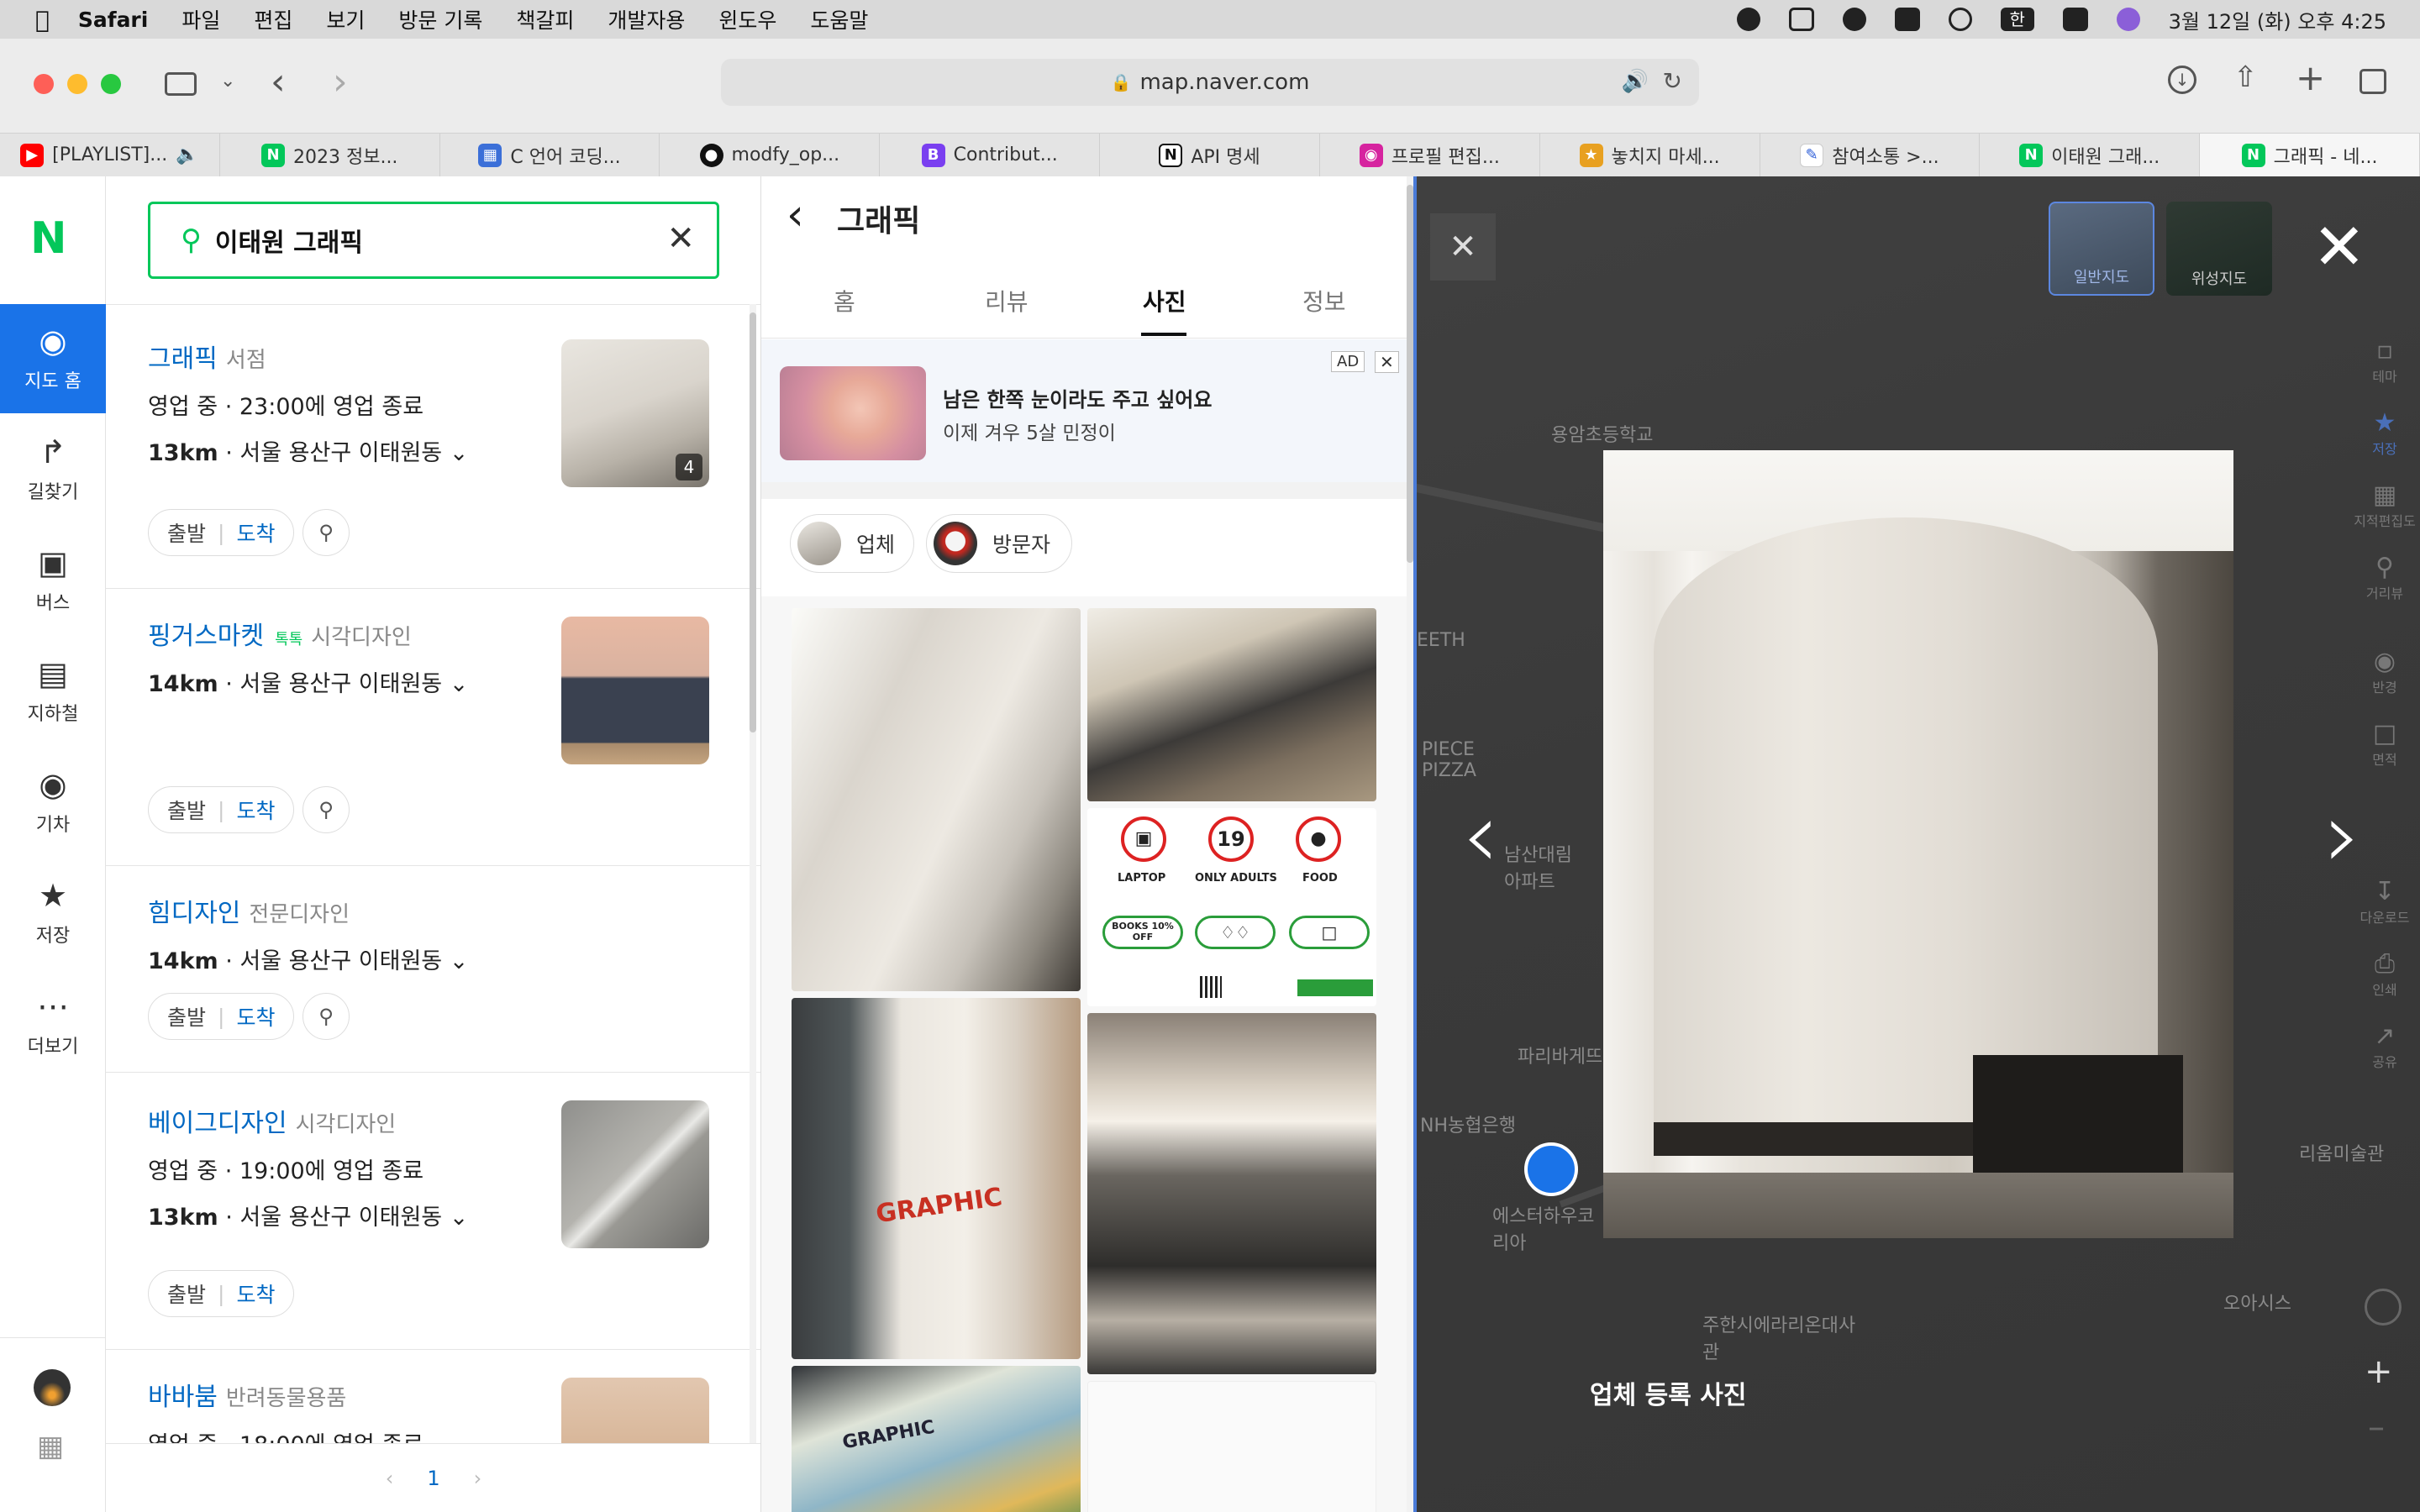 The width and height of the screenshot is (2420, 1512). What do you see at coordinates (2310, 77) in the screenshot?
I see `new-tab-icon: +` at bounding box center [2310, 77].